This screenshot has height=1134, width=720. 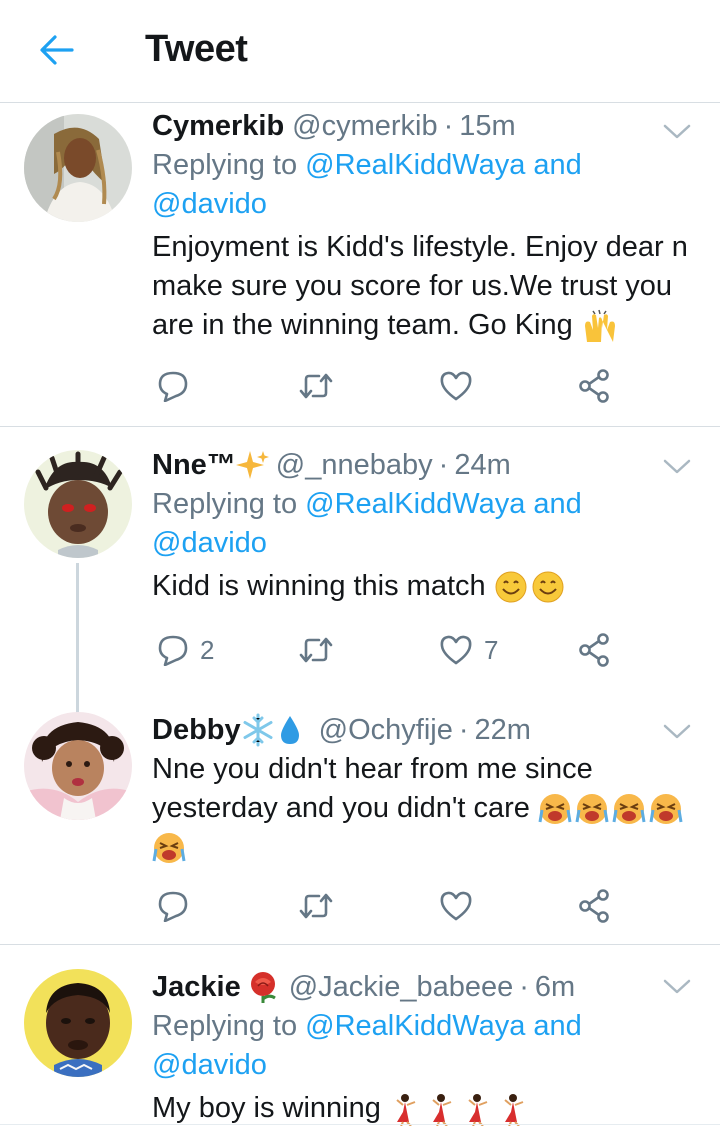 What do you see at coordinates (354, 465) in the screenshot?
I see `username: @_nnebaby` at bounding box center [354, 465].